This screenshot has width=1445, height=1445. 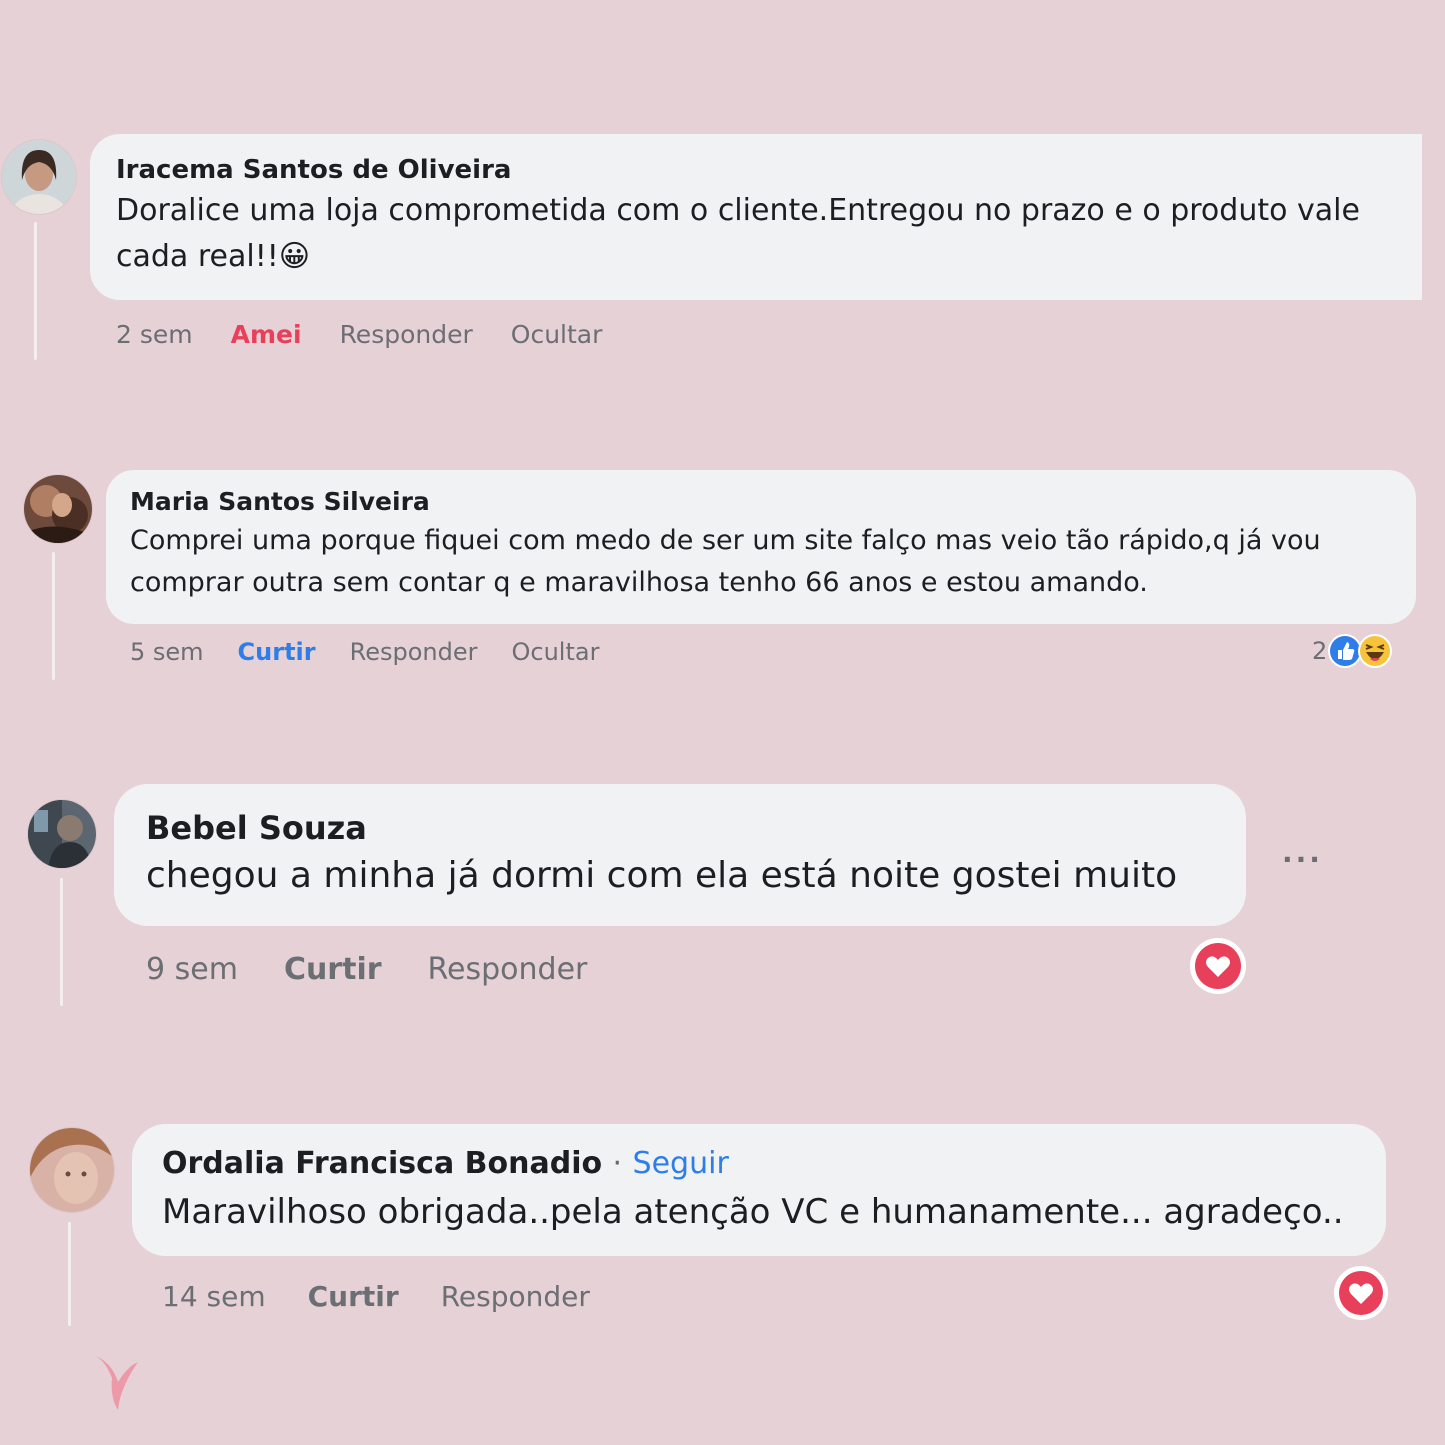 I want to click on comment-actions: 9 sem Curtir Responder, so click(x=366, y=969).